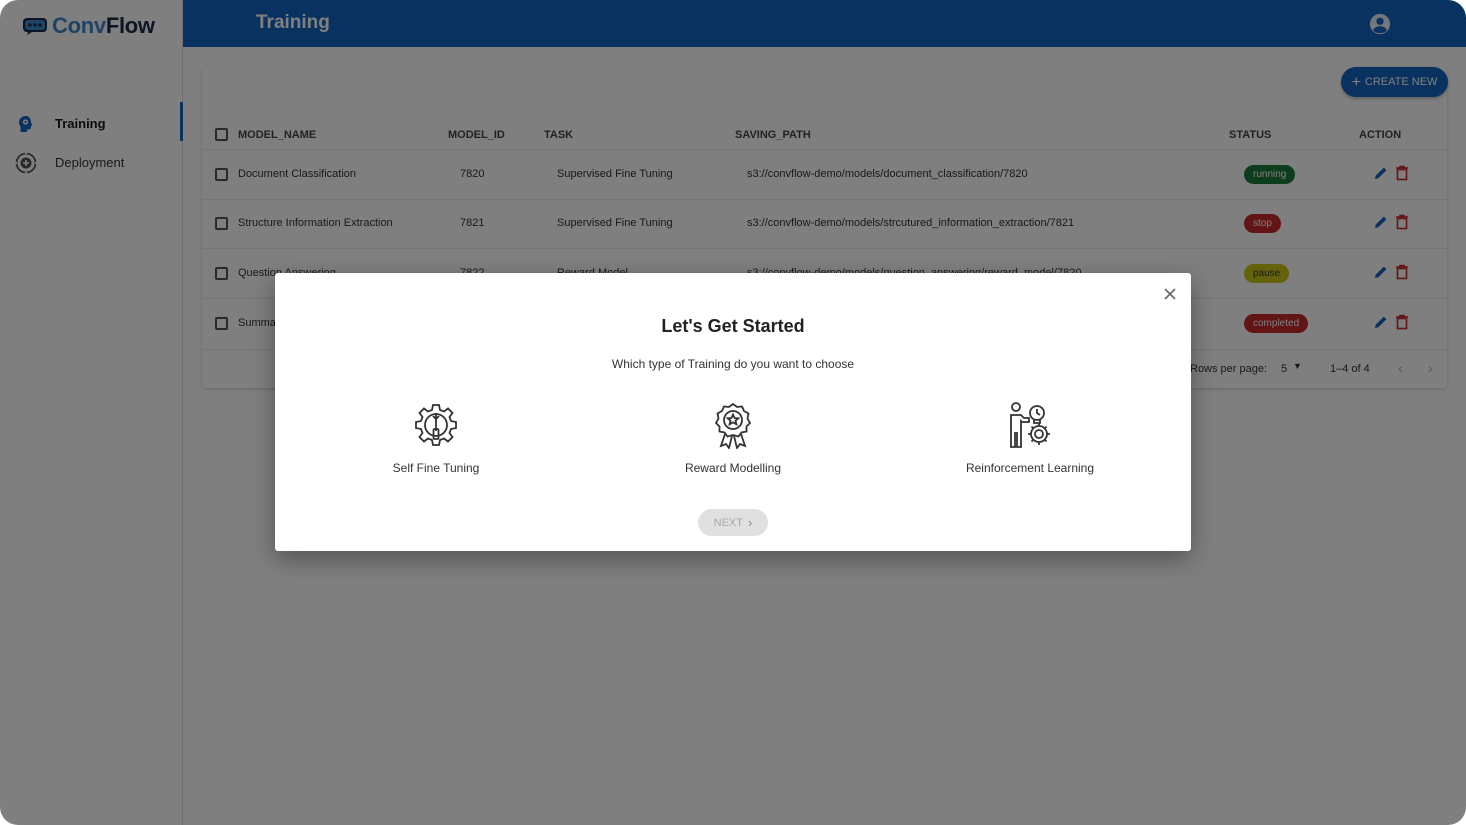 The width and height of the screenshot is (1466, 825). I want to click on option-label: Self Fine Tuning, so click(436, 468).